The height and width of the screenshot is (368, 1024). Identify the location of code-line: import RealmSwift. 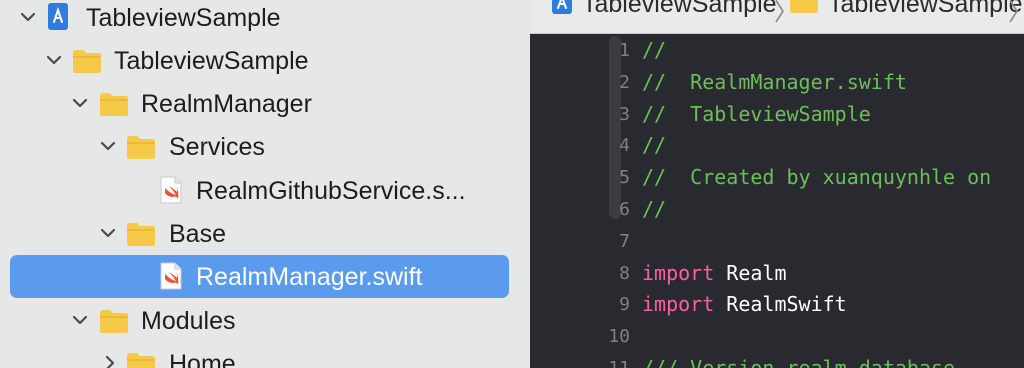
(744, 304).